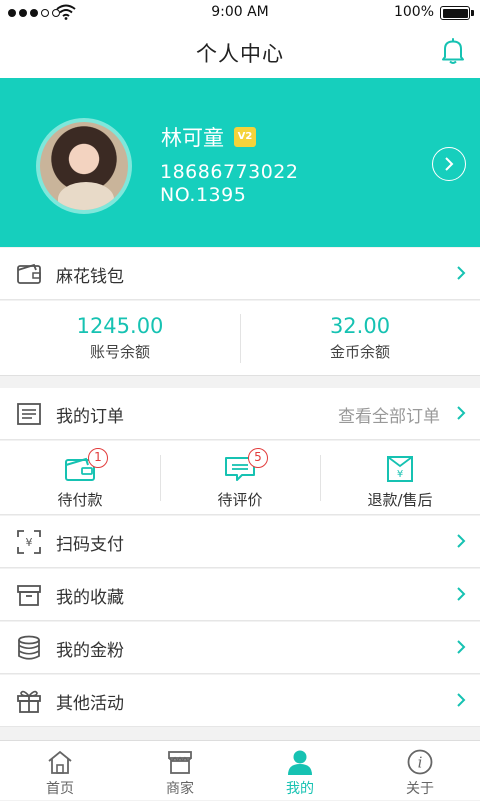 This screenshot has height=801, width=480. What do you see at coordinates (29, 414) in the screenshot?
I see `order-list-icon` at bounding box center [29, 414].